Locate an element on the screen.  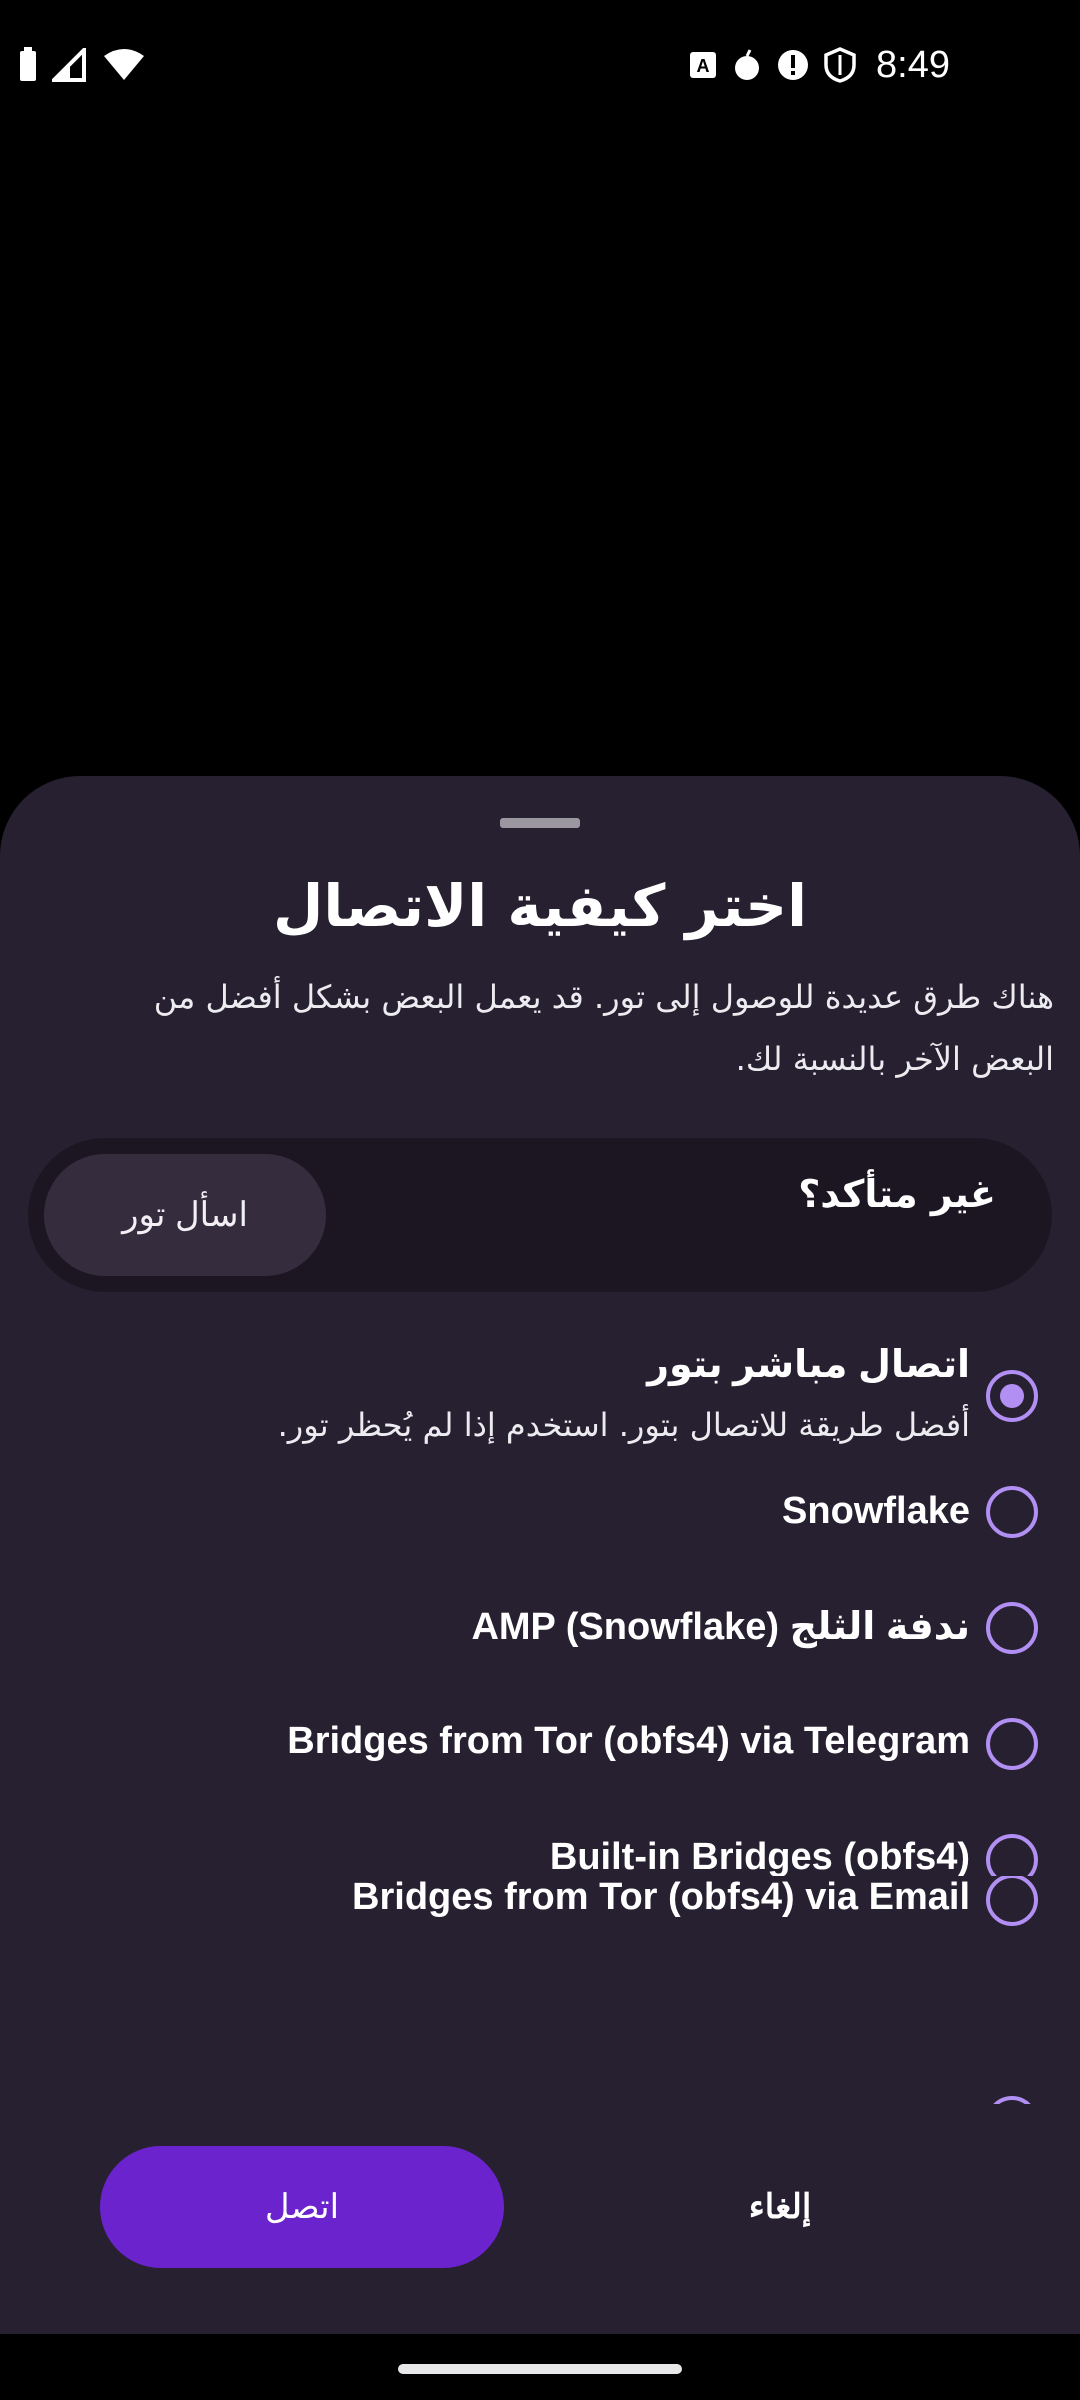
option-label: اتصال مباشر بتور is located at coordinates (808, 1365).